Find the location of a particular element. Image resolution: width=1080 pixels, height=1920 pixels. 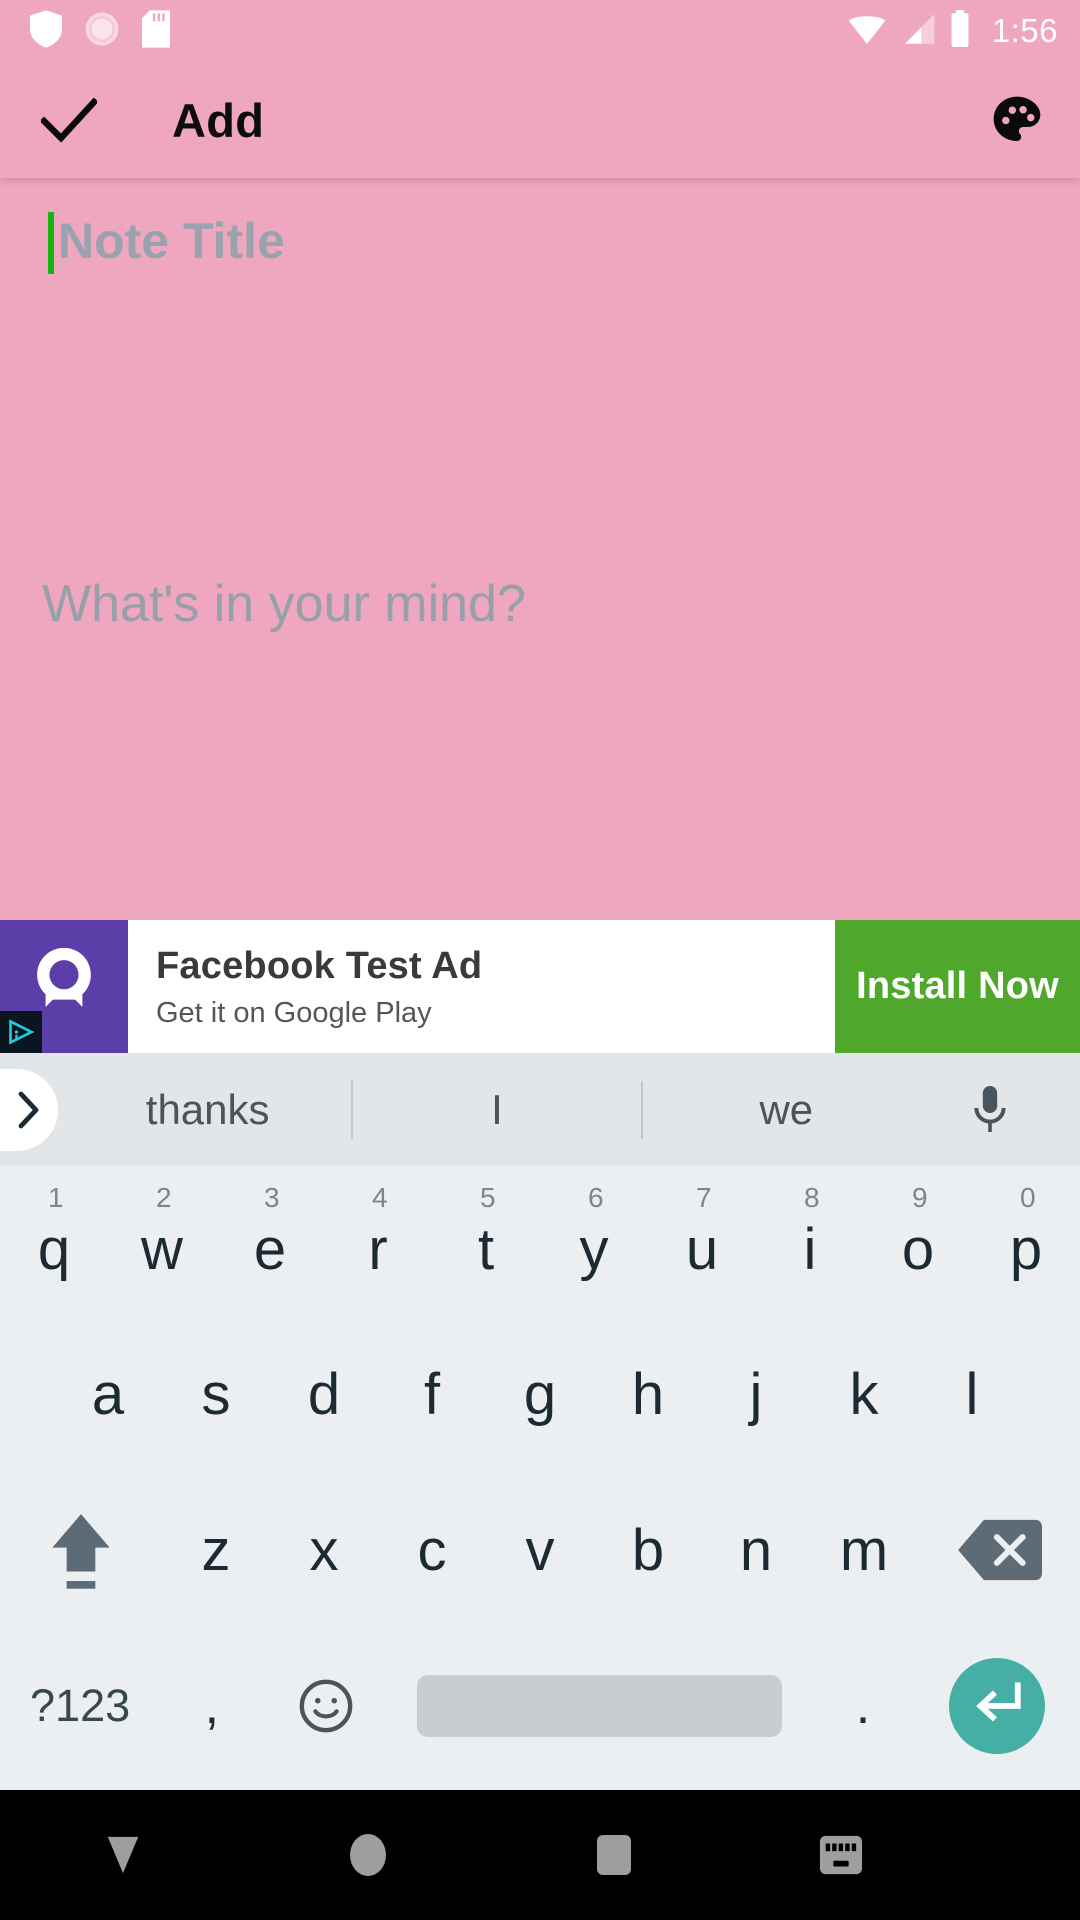

key-p-letter: p is located at coordinates (1026, 1249).